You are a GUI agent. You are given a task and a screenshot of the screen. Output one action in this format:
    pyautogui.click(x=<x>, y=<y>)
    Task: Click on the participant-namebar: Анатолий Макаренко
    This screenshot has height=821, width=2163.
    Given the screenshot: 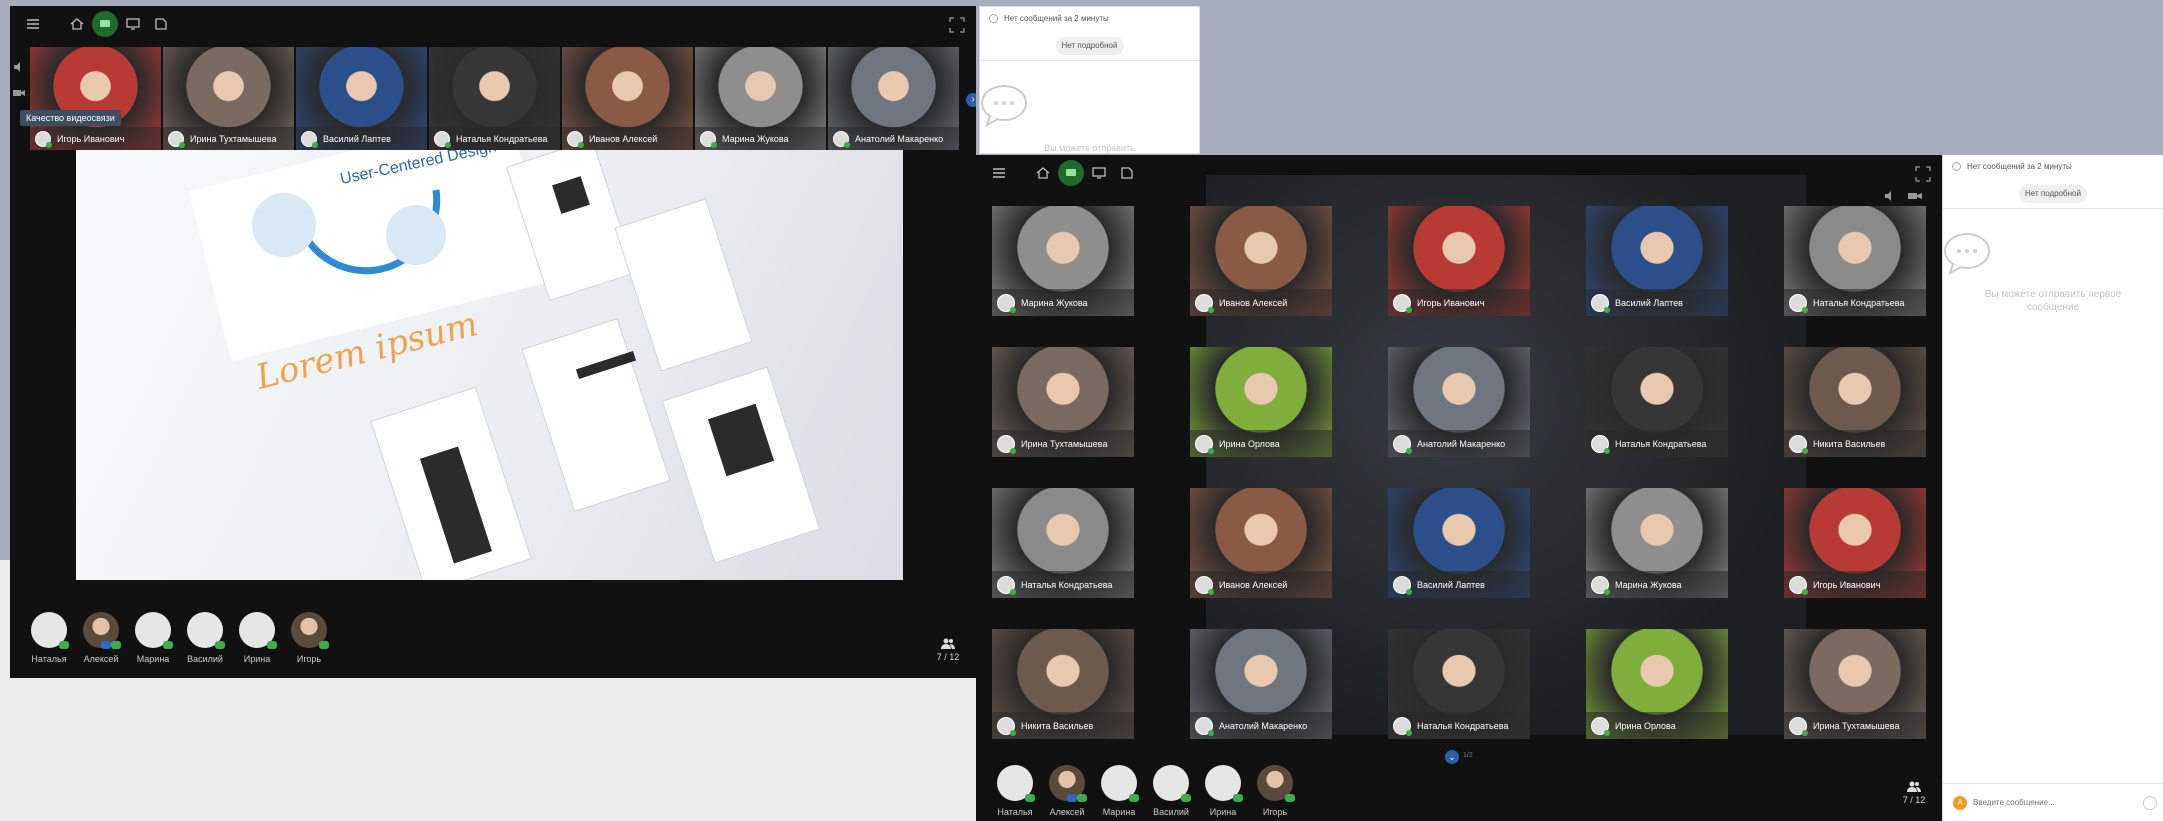 What is the action you would take?
    pyautogui.click(x=1261, y=725)
    